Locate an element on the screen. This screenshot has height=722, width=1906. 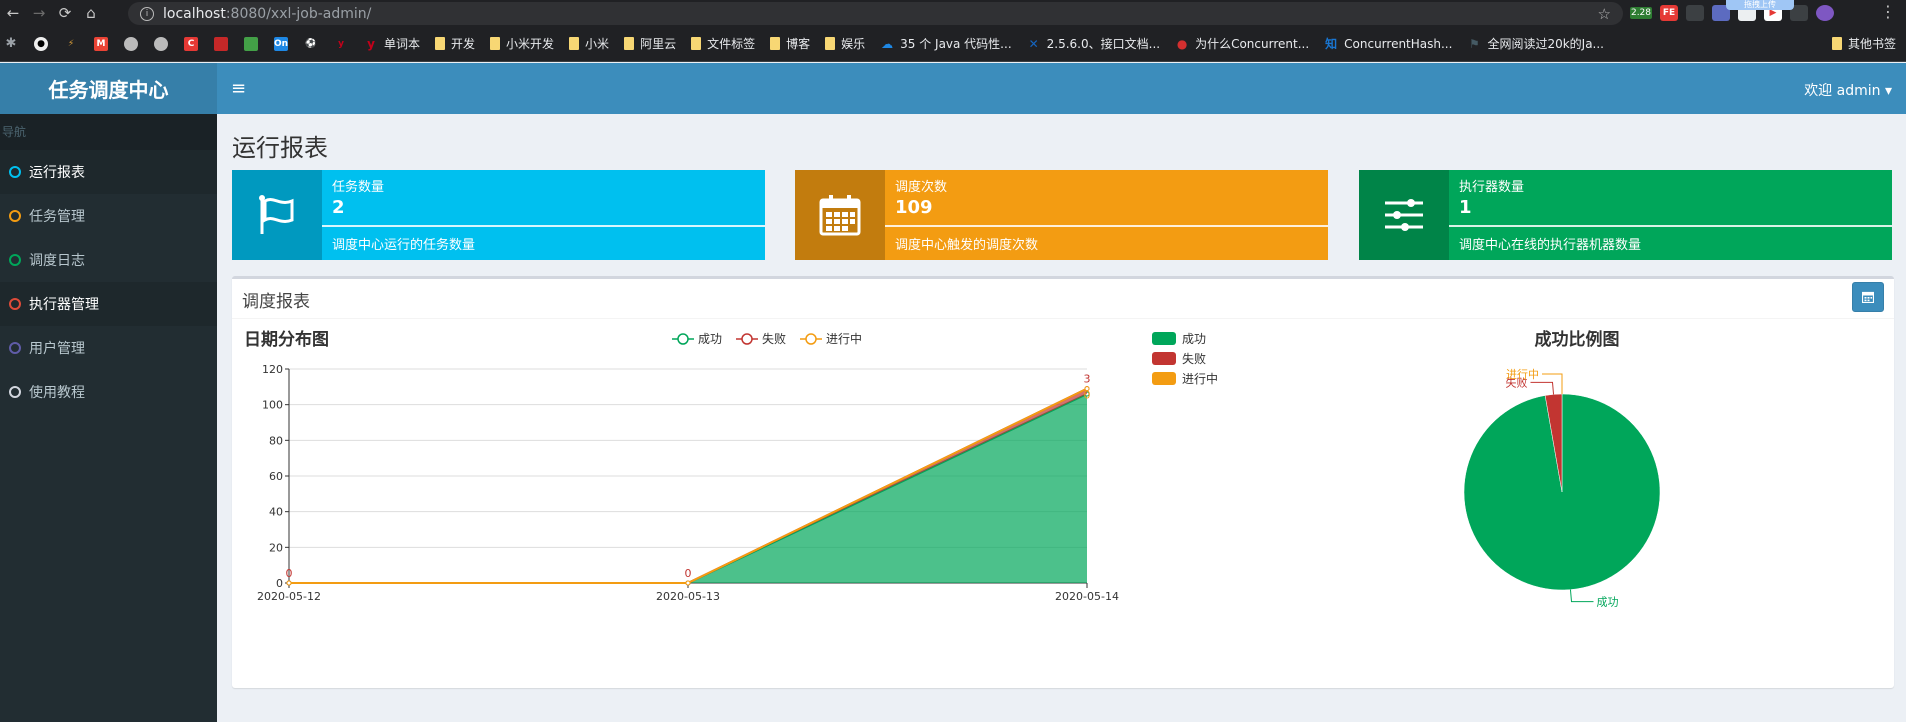
browser-menu-icon: ⋮ is located at coordinates (1888, 11).